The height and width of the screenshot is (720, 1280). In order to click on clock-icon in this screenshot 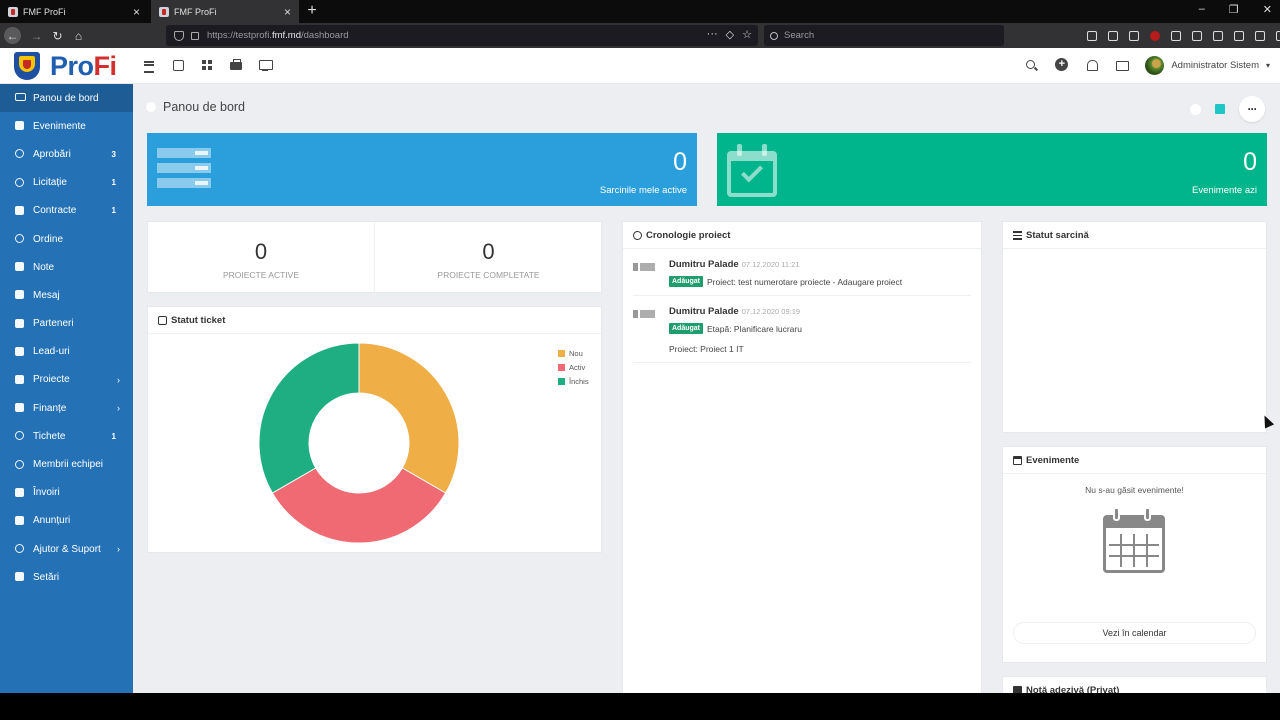, I will do `click(637, 235)`.